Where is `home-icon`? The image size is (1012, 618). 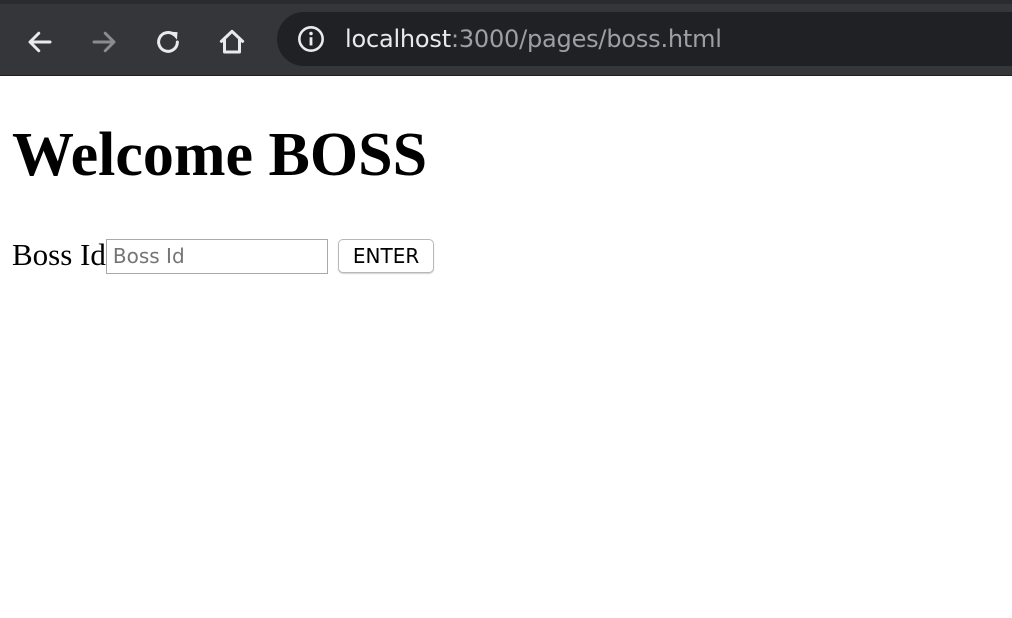
home-icon is located at coordinates (232, 41).